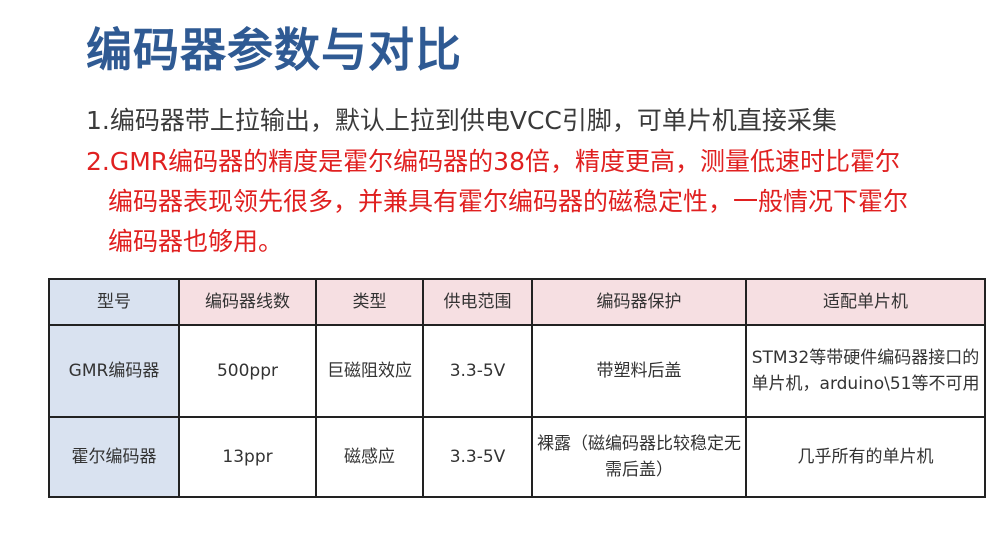 This screenshot has height=547, width=1008. I want to click on header-protection: 编码器保护, so click(639, 302).